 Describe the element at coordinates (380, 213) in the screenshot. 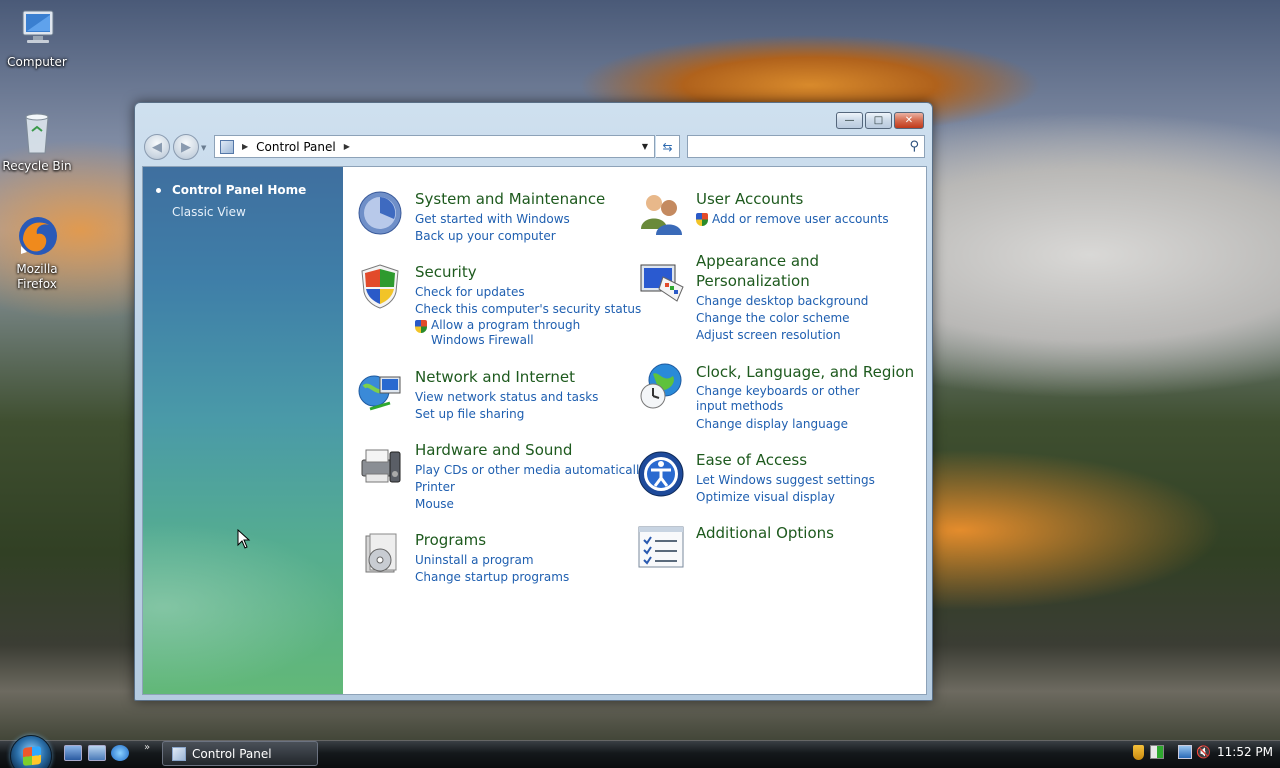

I see `system-maintenance-icon` at that location.